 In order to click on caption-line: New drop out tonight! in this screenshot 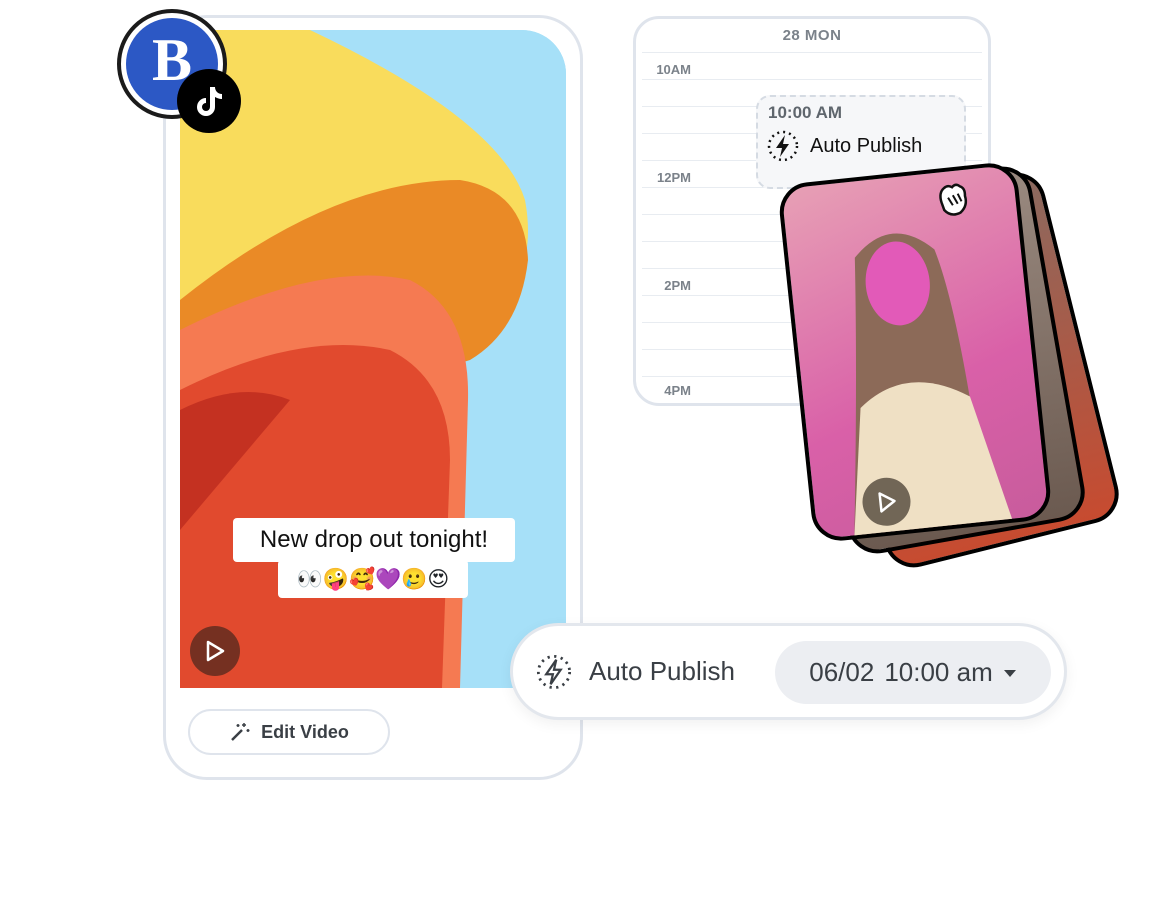, I will do `click(374, 540)`.